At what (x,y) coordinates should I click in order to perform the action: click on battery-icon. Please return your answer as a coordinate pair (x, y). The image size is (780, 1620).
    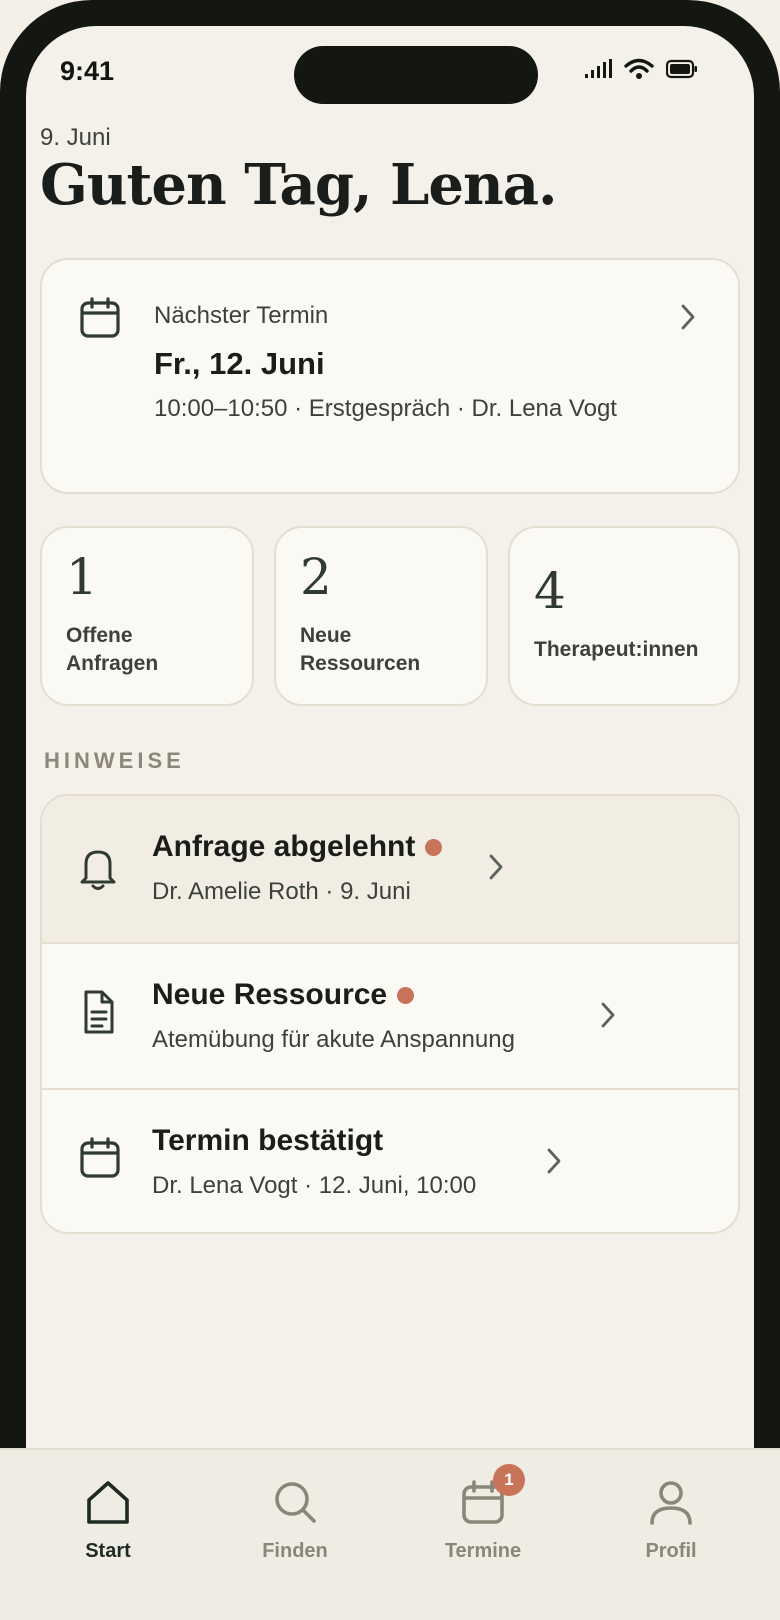
    Looking at the image, I should click on (681, 69).